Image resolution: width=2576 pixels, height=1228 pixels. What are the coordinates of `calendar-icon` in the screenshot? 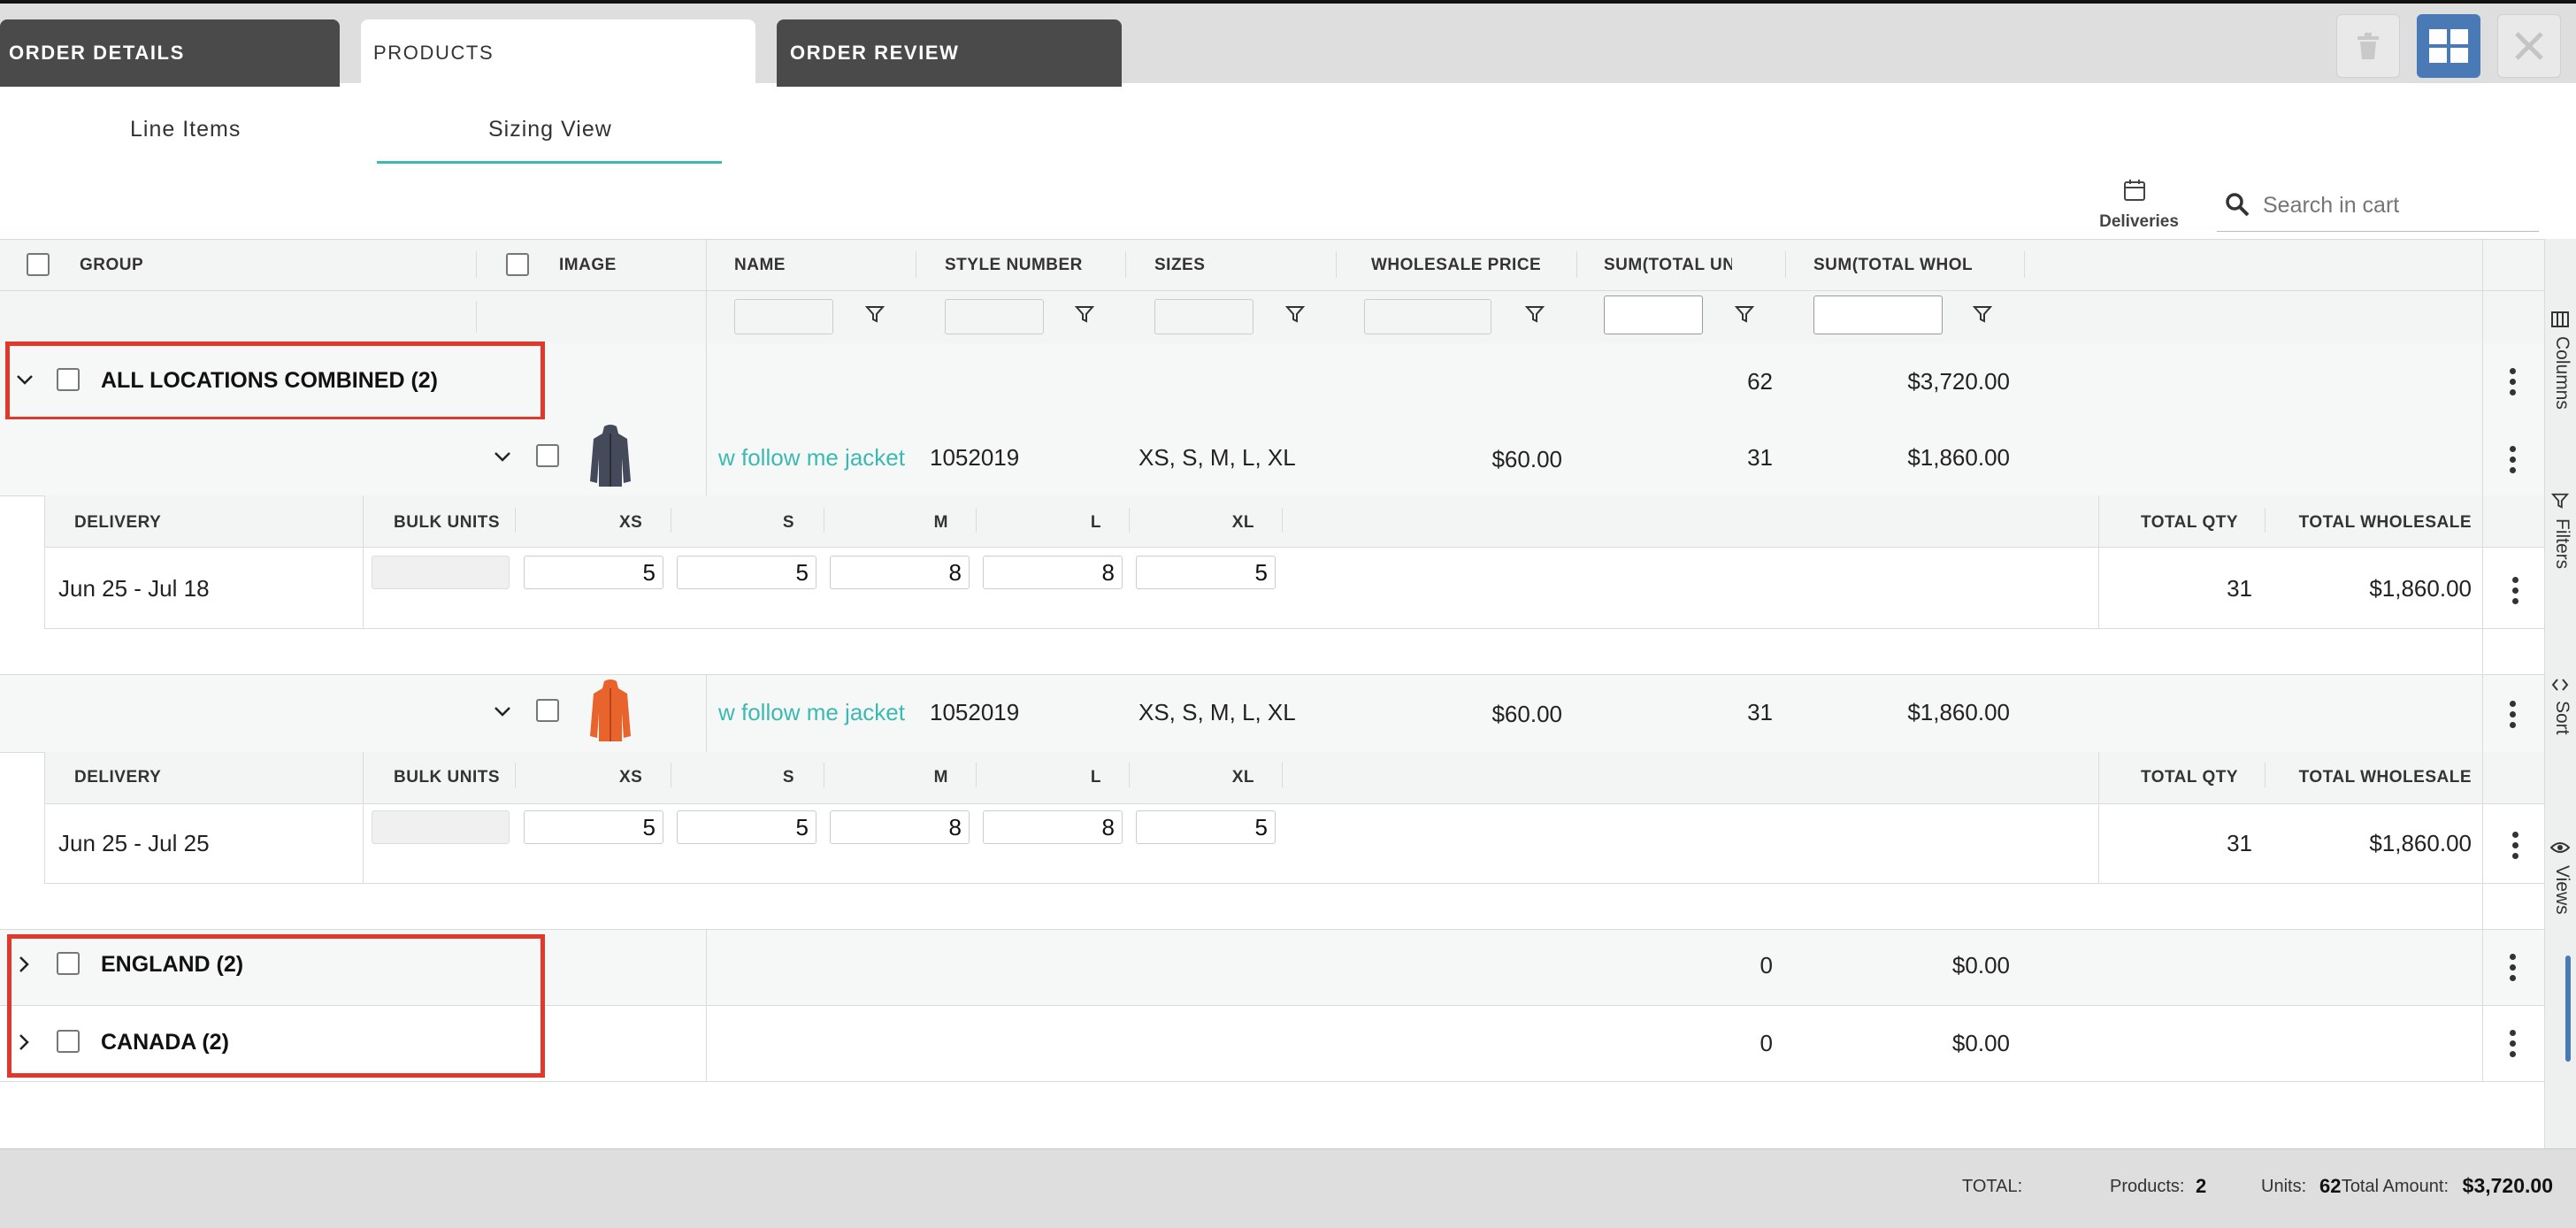 It's located at (2134, 190).